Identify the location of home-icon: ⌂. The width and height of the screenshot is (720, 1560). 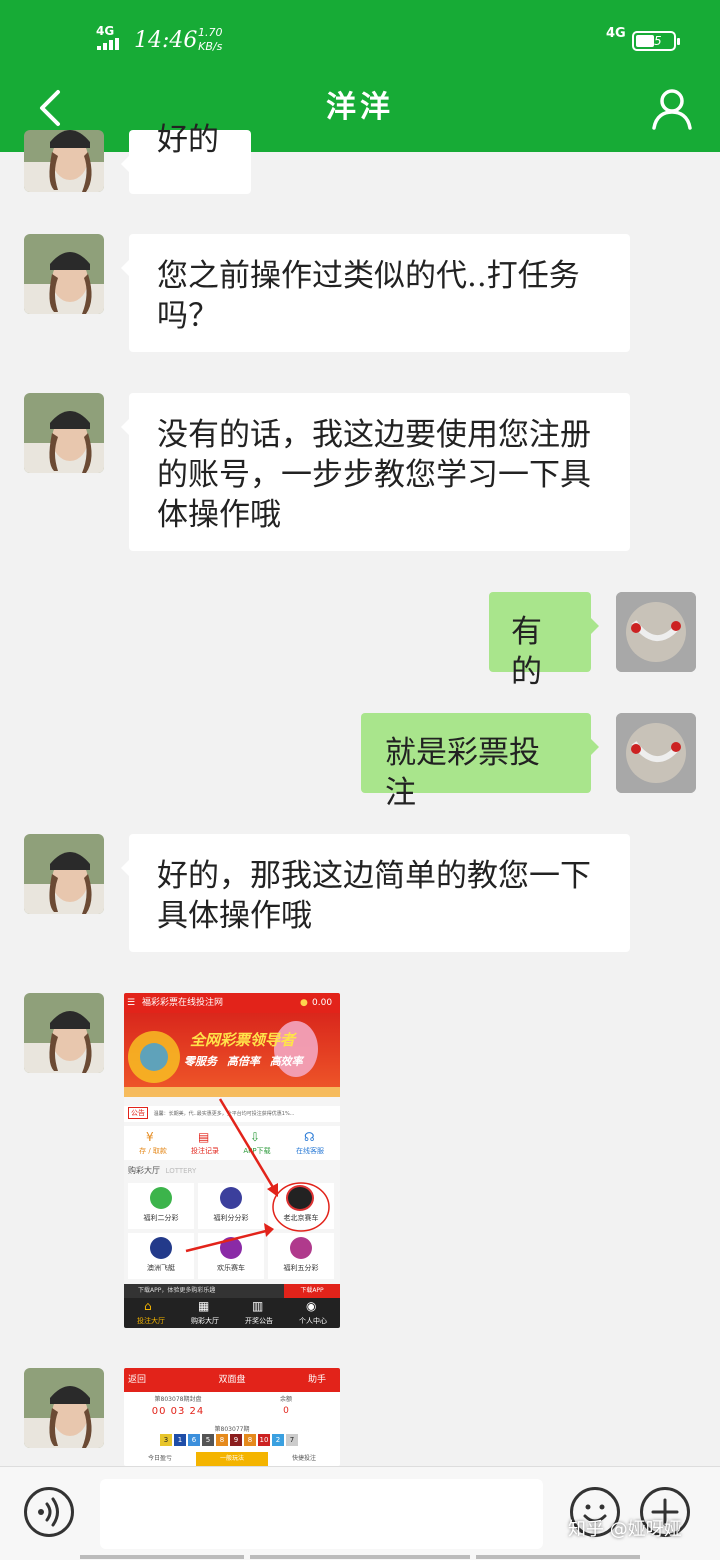
(148, 1306).